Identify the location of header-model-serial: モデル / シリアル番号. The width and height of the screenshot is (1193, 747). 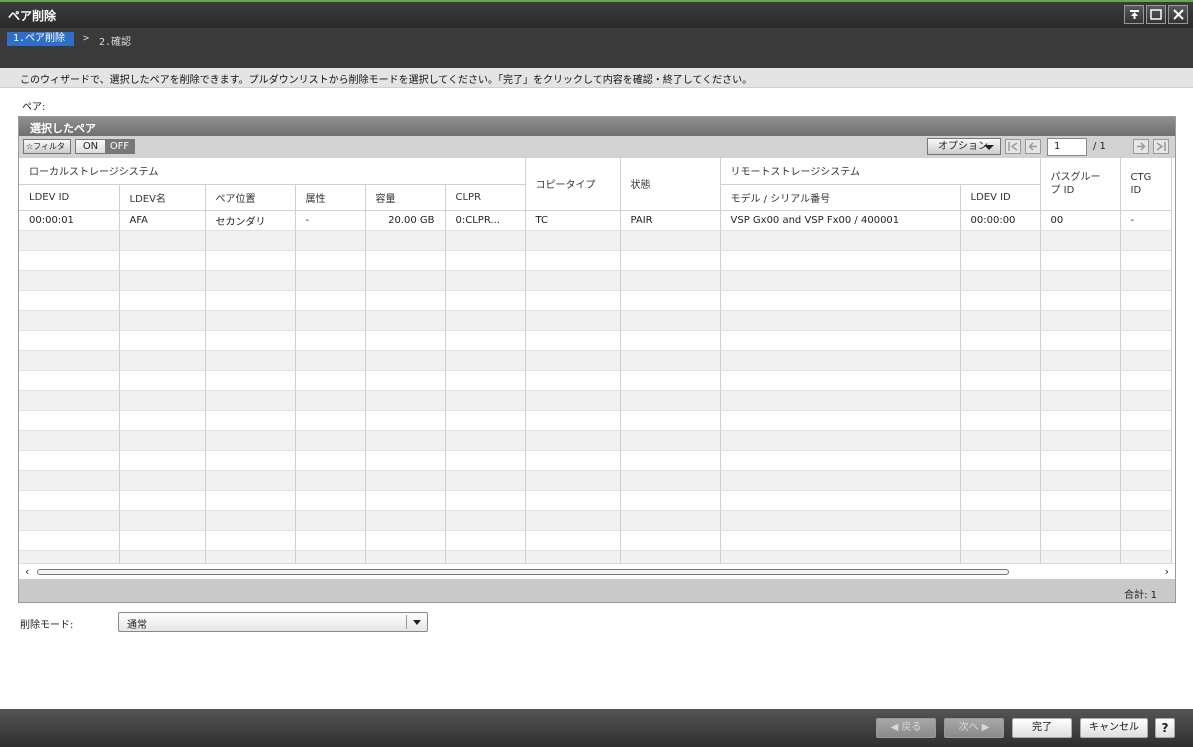
(840, 197).